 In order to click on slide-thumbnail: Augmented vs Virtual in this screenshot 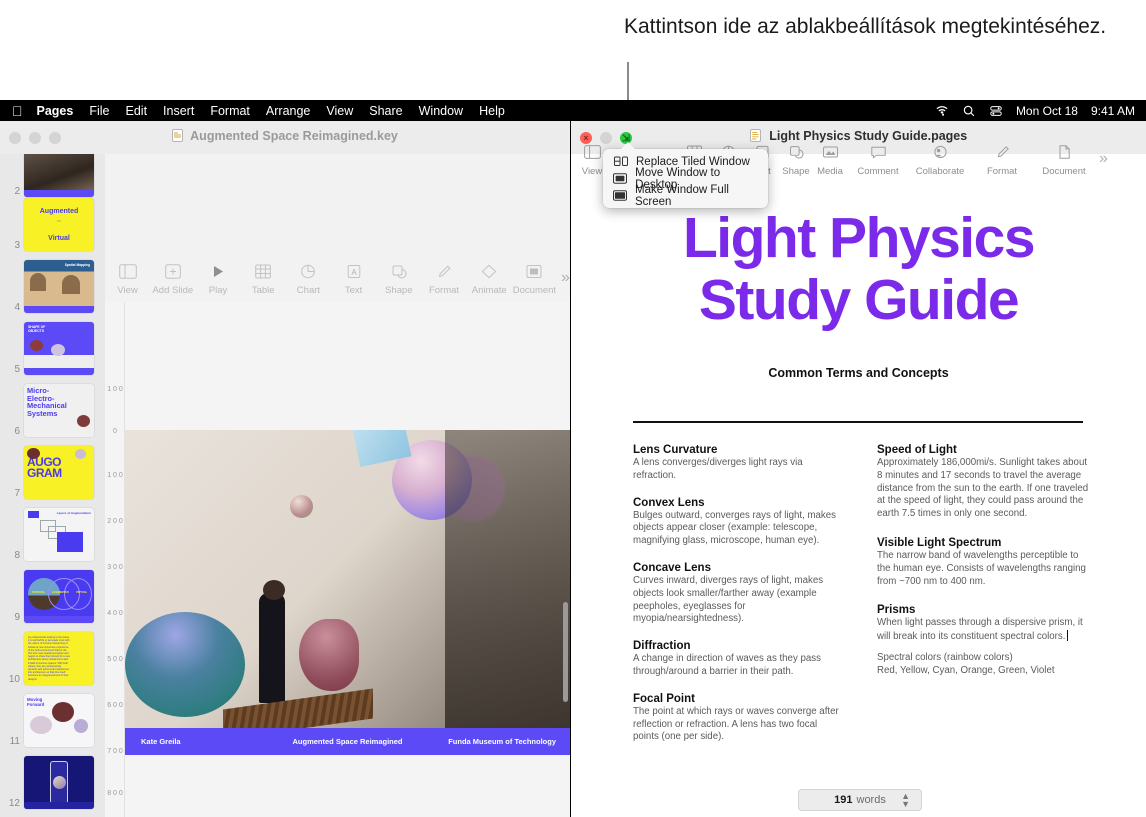, I will do `click(59, 224)`.